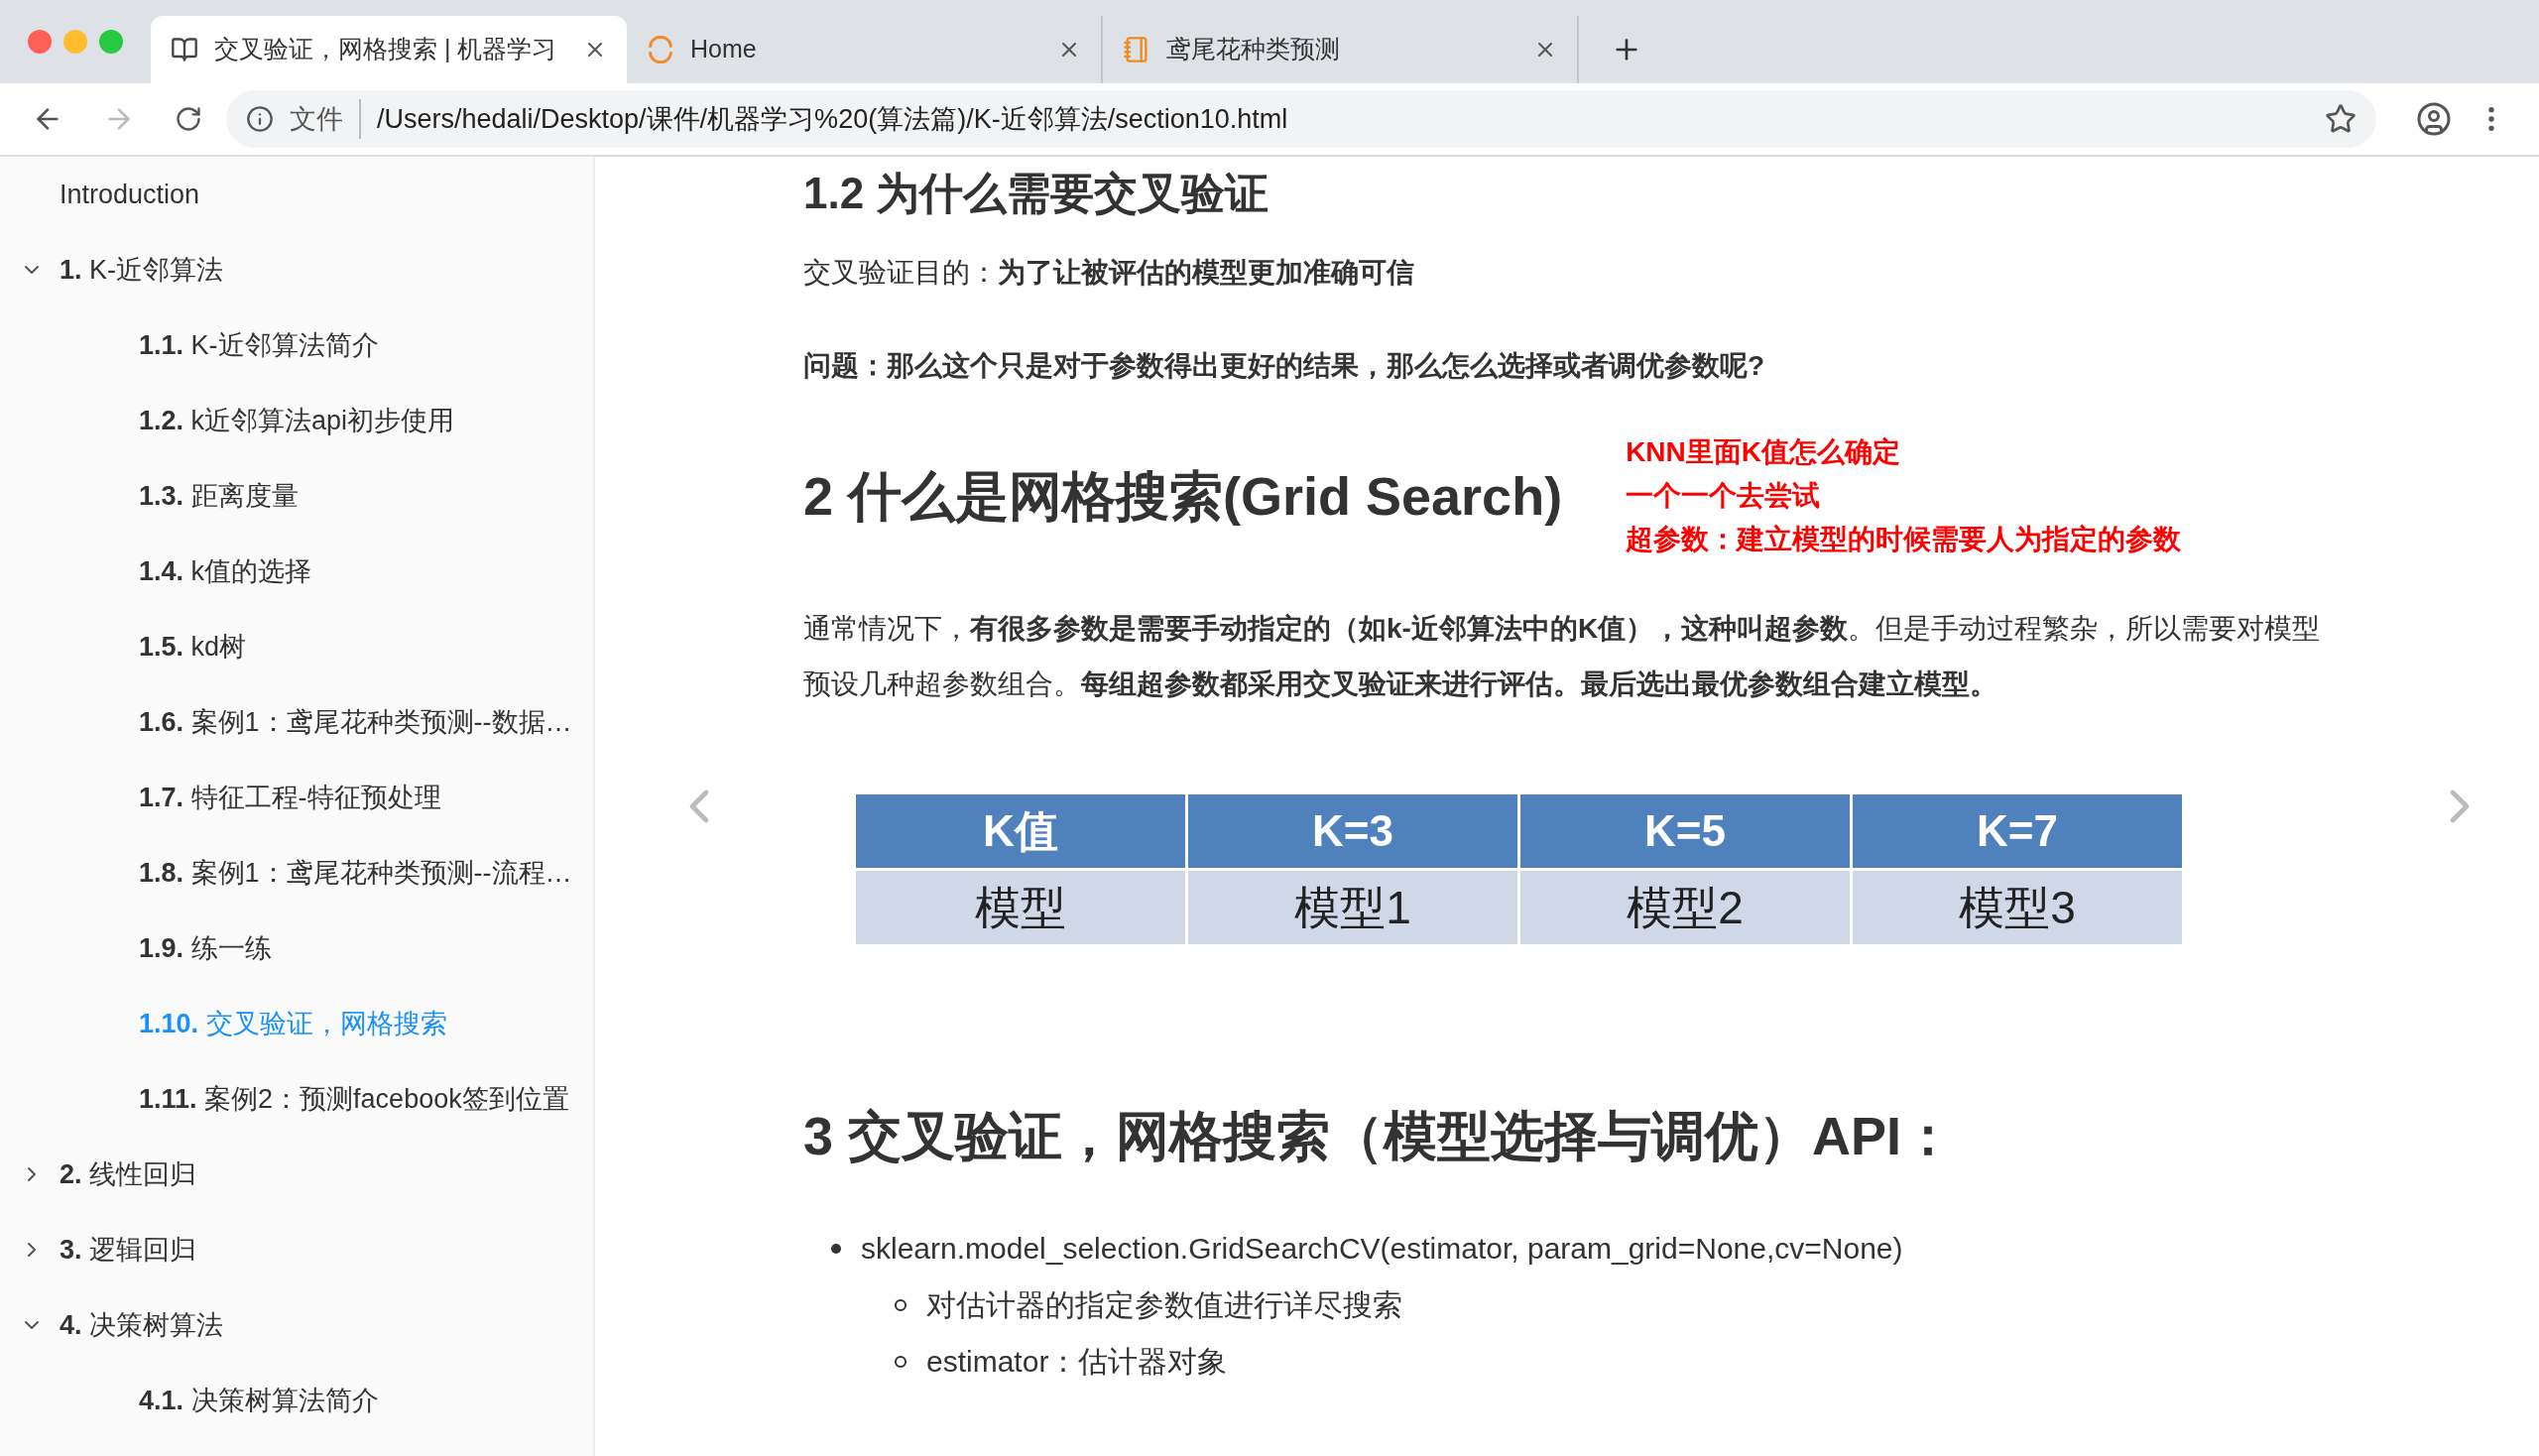 Image resolution: width=2539 pixels, height=1456 pixels. Describe the element at coordinates (193, 646) in the screenshot. I see `sidebar-item: 1.5. kd树` at that location.